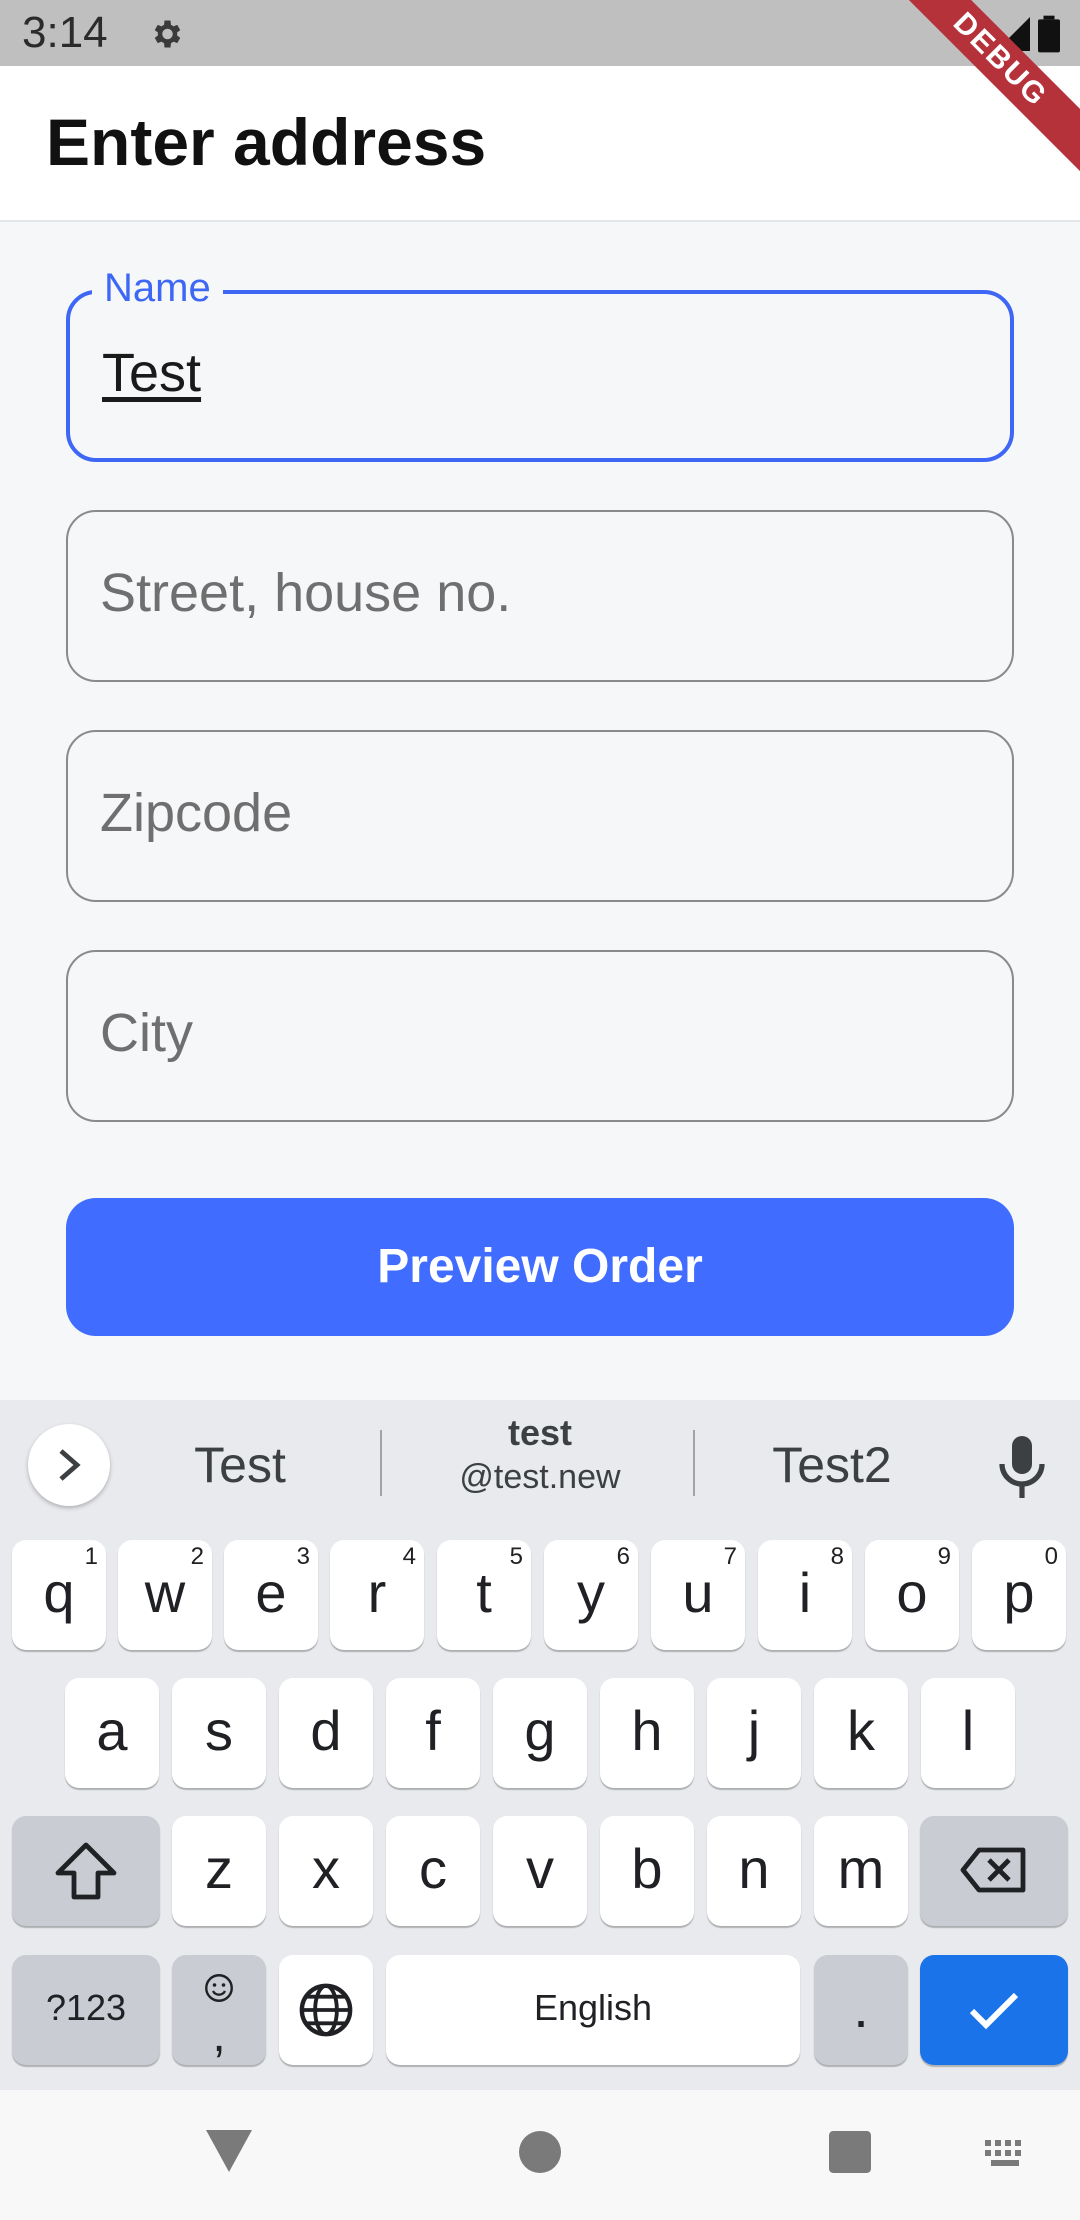  Describe the element at coordinates (86, 2010) in the screenshot. I see `symbols-key: ?123` at that location.